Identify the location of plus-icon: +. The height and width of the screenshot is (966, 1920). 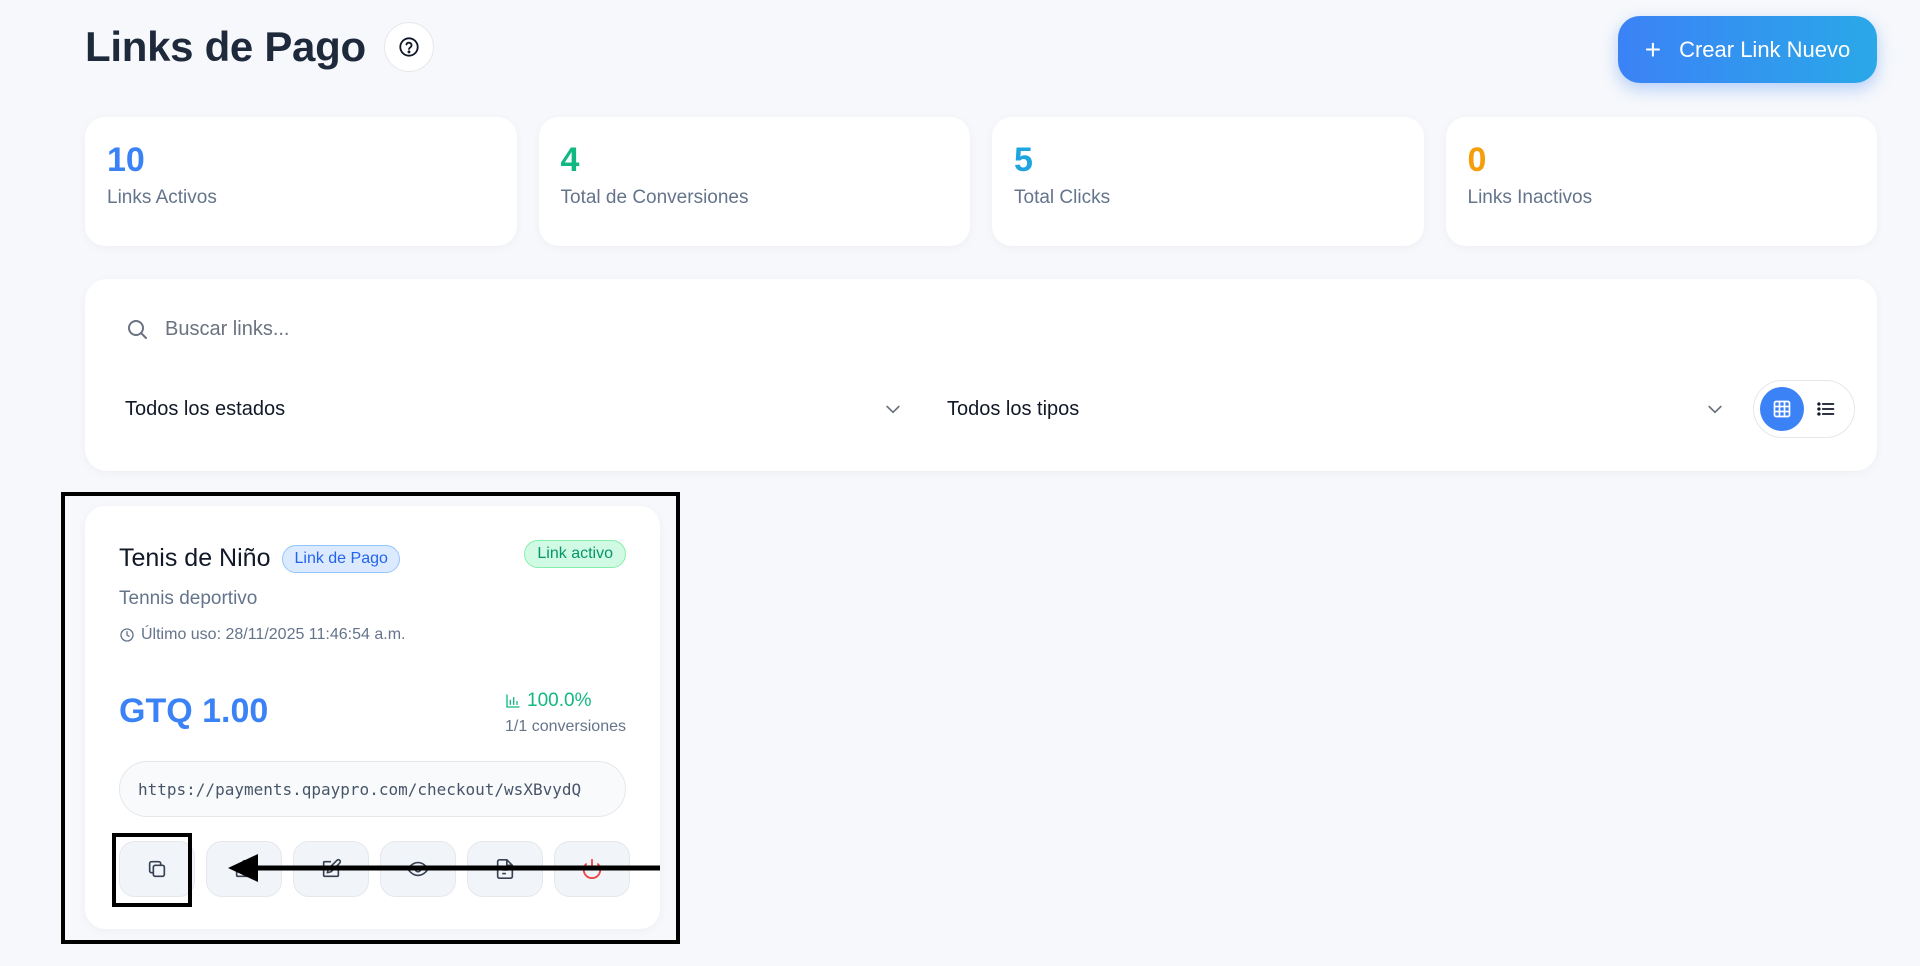
(1653, 49).